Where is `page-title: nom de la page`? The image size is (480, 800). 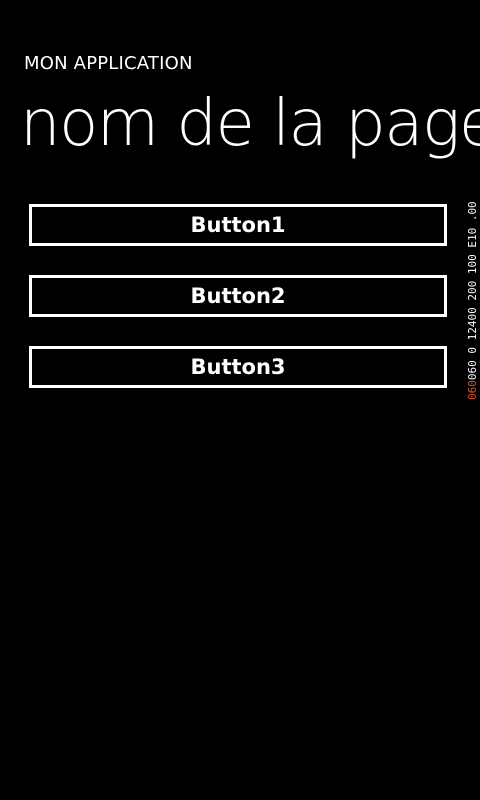 page-title: nom de la page is located at coordinates (250, 124).